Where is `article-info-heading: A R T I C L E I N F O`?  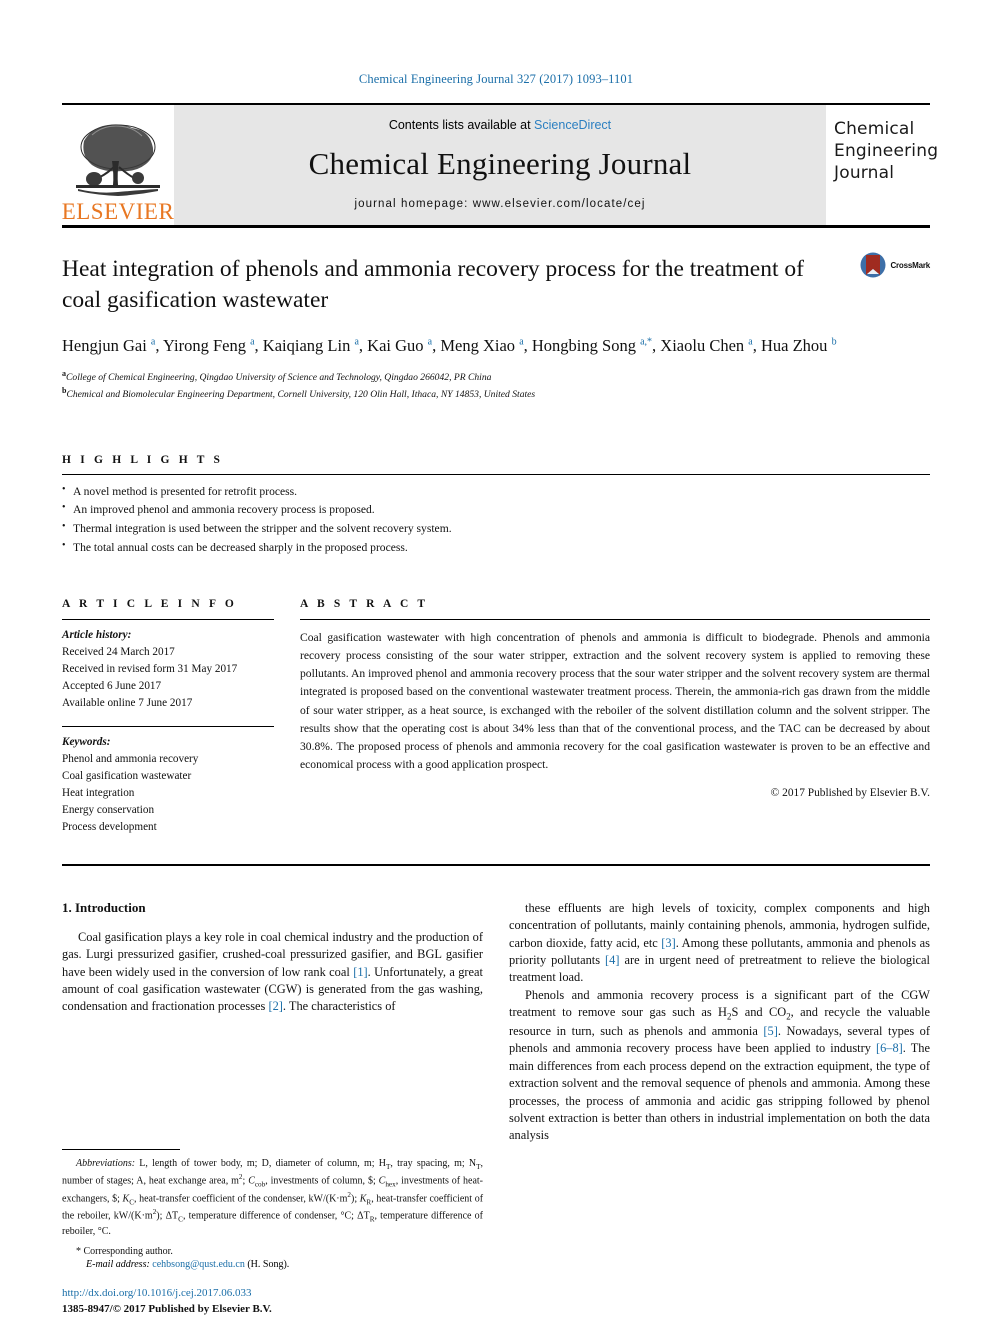
article-info-heading: A R T I C L E I N F O is located at coordinates (149, 603).